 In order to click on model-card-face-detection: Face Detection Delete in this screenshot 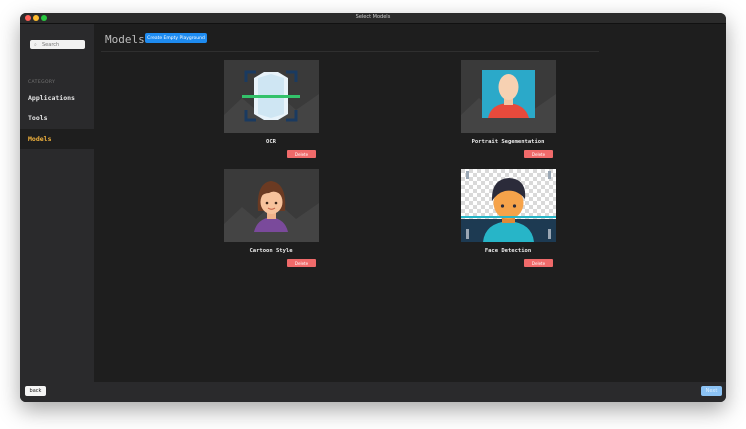, I will do `click(508, 221)`.